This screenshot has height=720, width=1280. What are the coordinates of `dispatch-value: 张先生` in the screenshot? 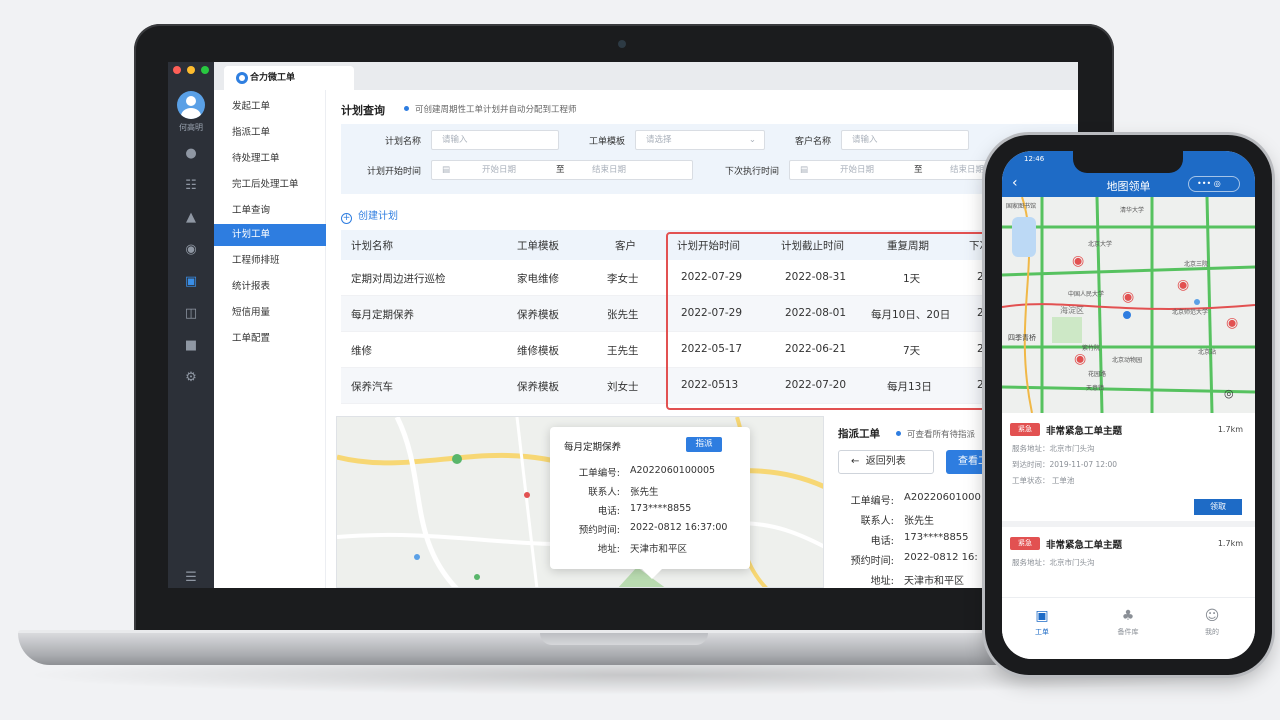 It's located at (919, 521).